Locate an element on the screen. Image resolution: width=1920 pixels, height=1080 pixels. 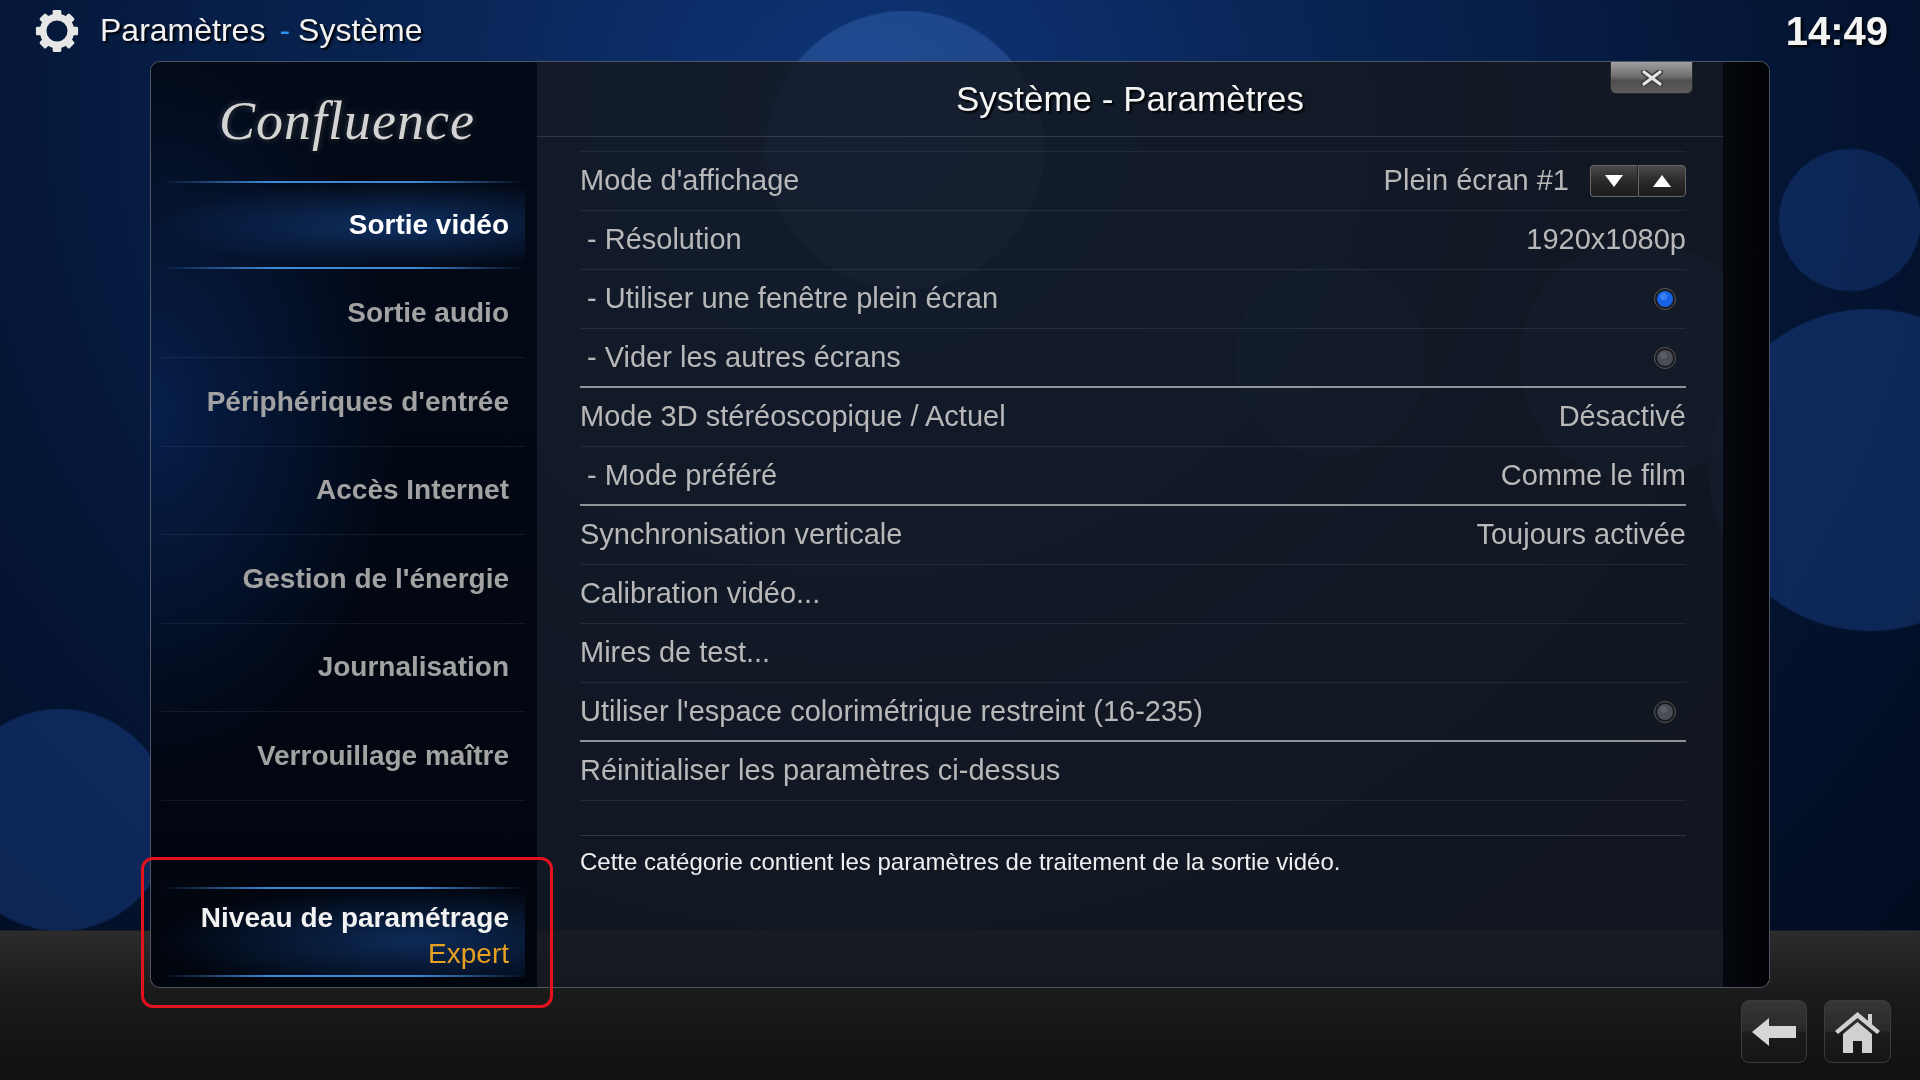
back-button is located at coordinates (1774, 1031).